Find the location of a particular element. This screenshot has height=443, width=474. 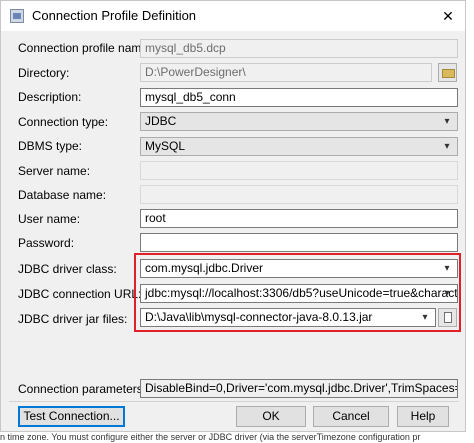

close-icon: ✕ is located at coordinates (448, 16).